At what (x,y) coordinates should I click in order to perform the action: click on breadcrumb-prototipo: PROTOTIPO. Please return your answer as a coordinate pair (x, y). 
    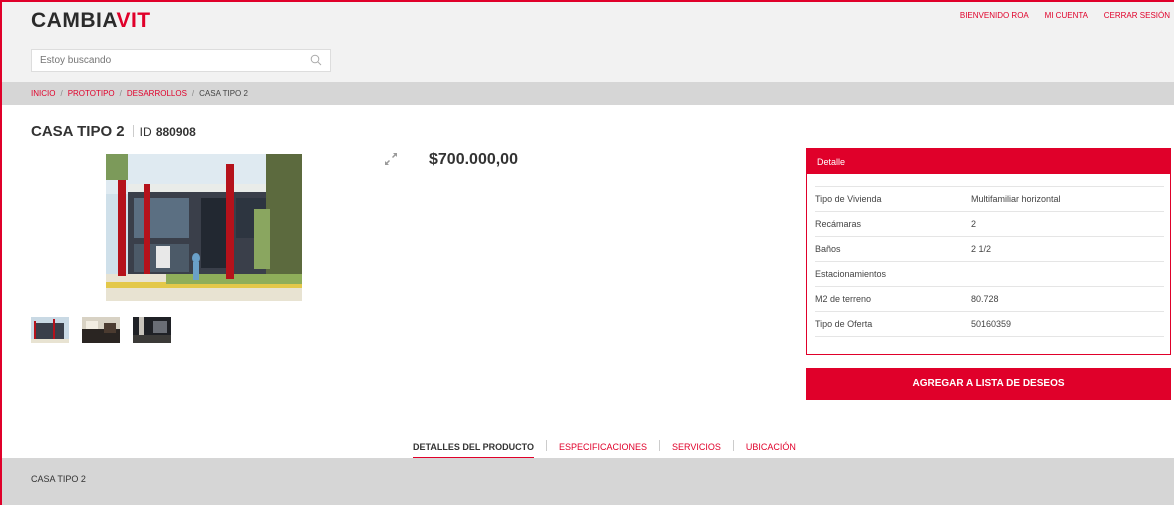
    Looking at the image, I should click on (91, 93).